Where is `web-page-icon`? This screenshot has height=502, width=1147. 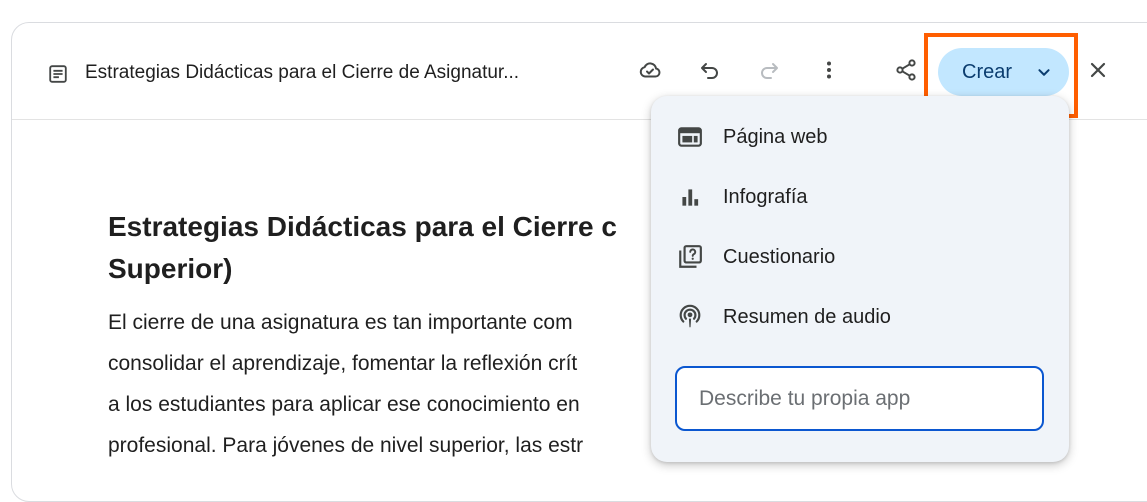
web-page-icon is located at coordinates (690, 137).